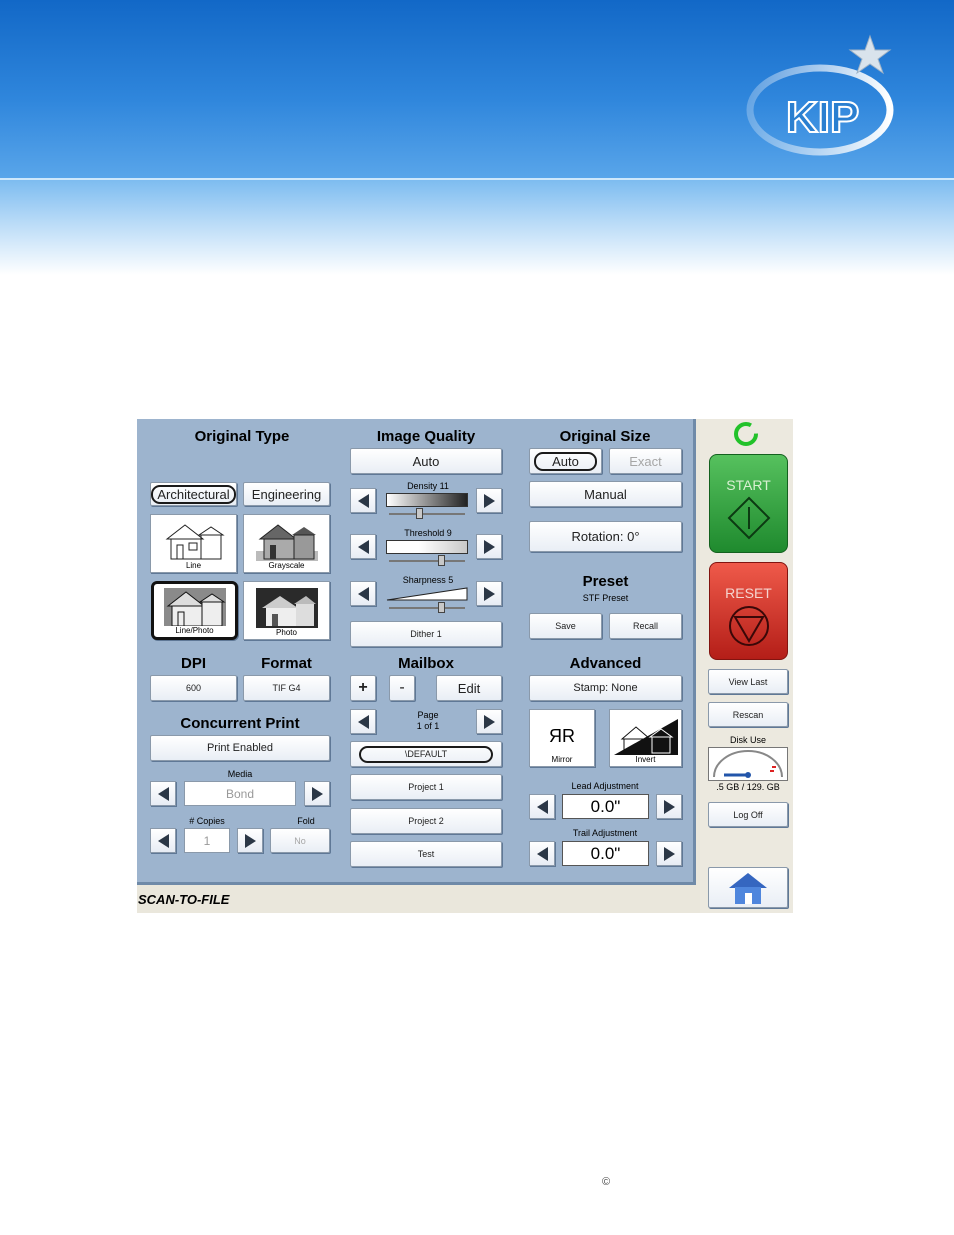 This screenshot has height=1235, width=954. Describe the element at coordinates (565, 626) in the screenshot. I see `preset-save-button: Save` at that location.